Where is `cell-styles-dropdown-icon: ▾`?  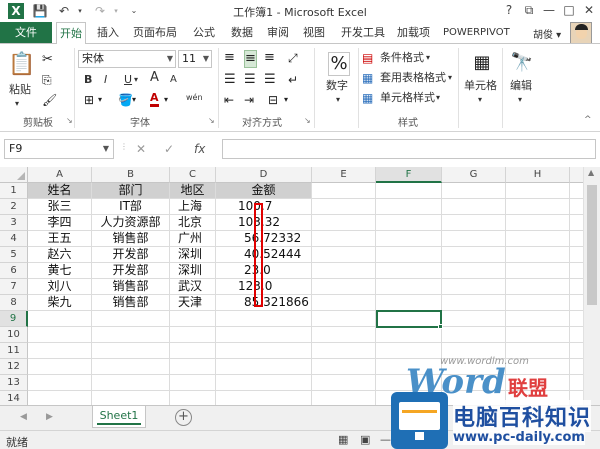 cell-styles-dropdown-icon: ▾ is located at coordinates (438, 98).